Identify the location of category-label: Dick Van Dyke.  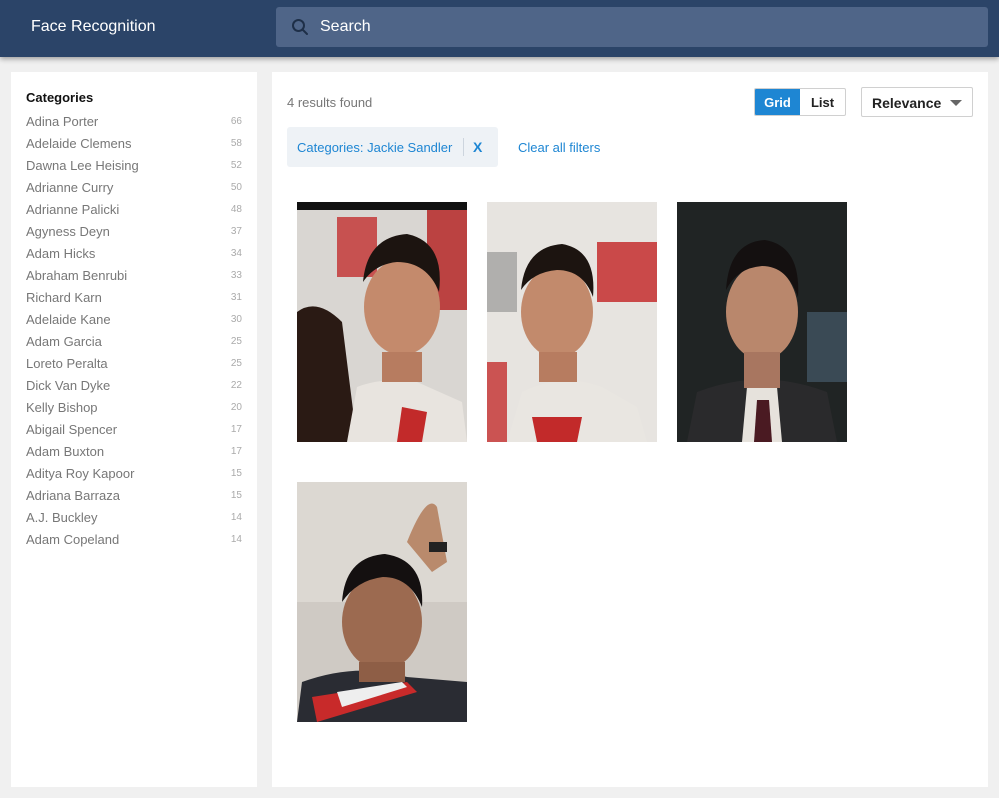
(68, 385).